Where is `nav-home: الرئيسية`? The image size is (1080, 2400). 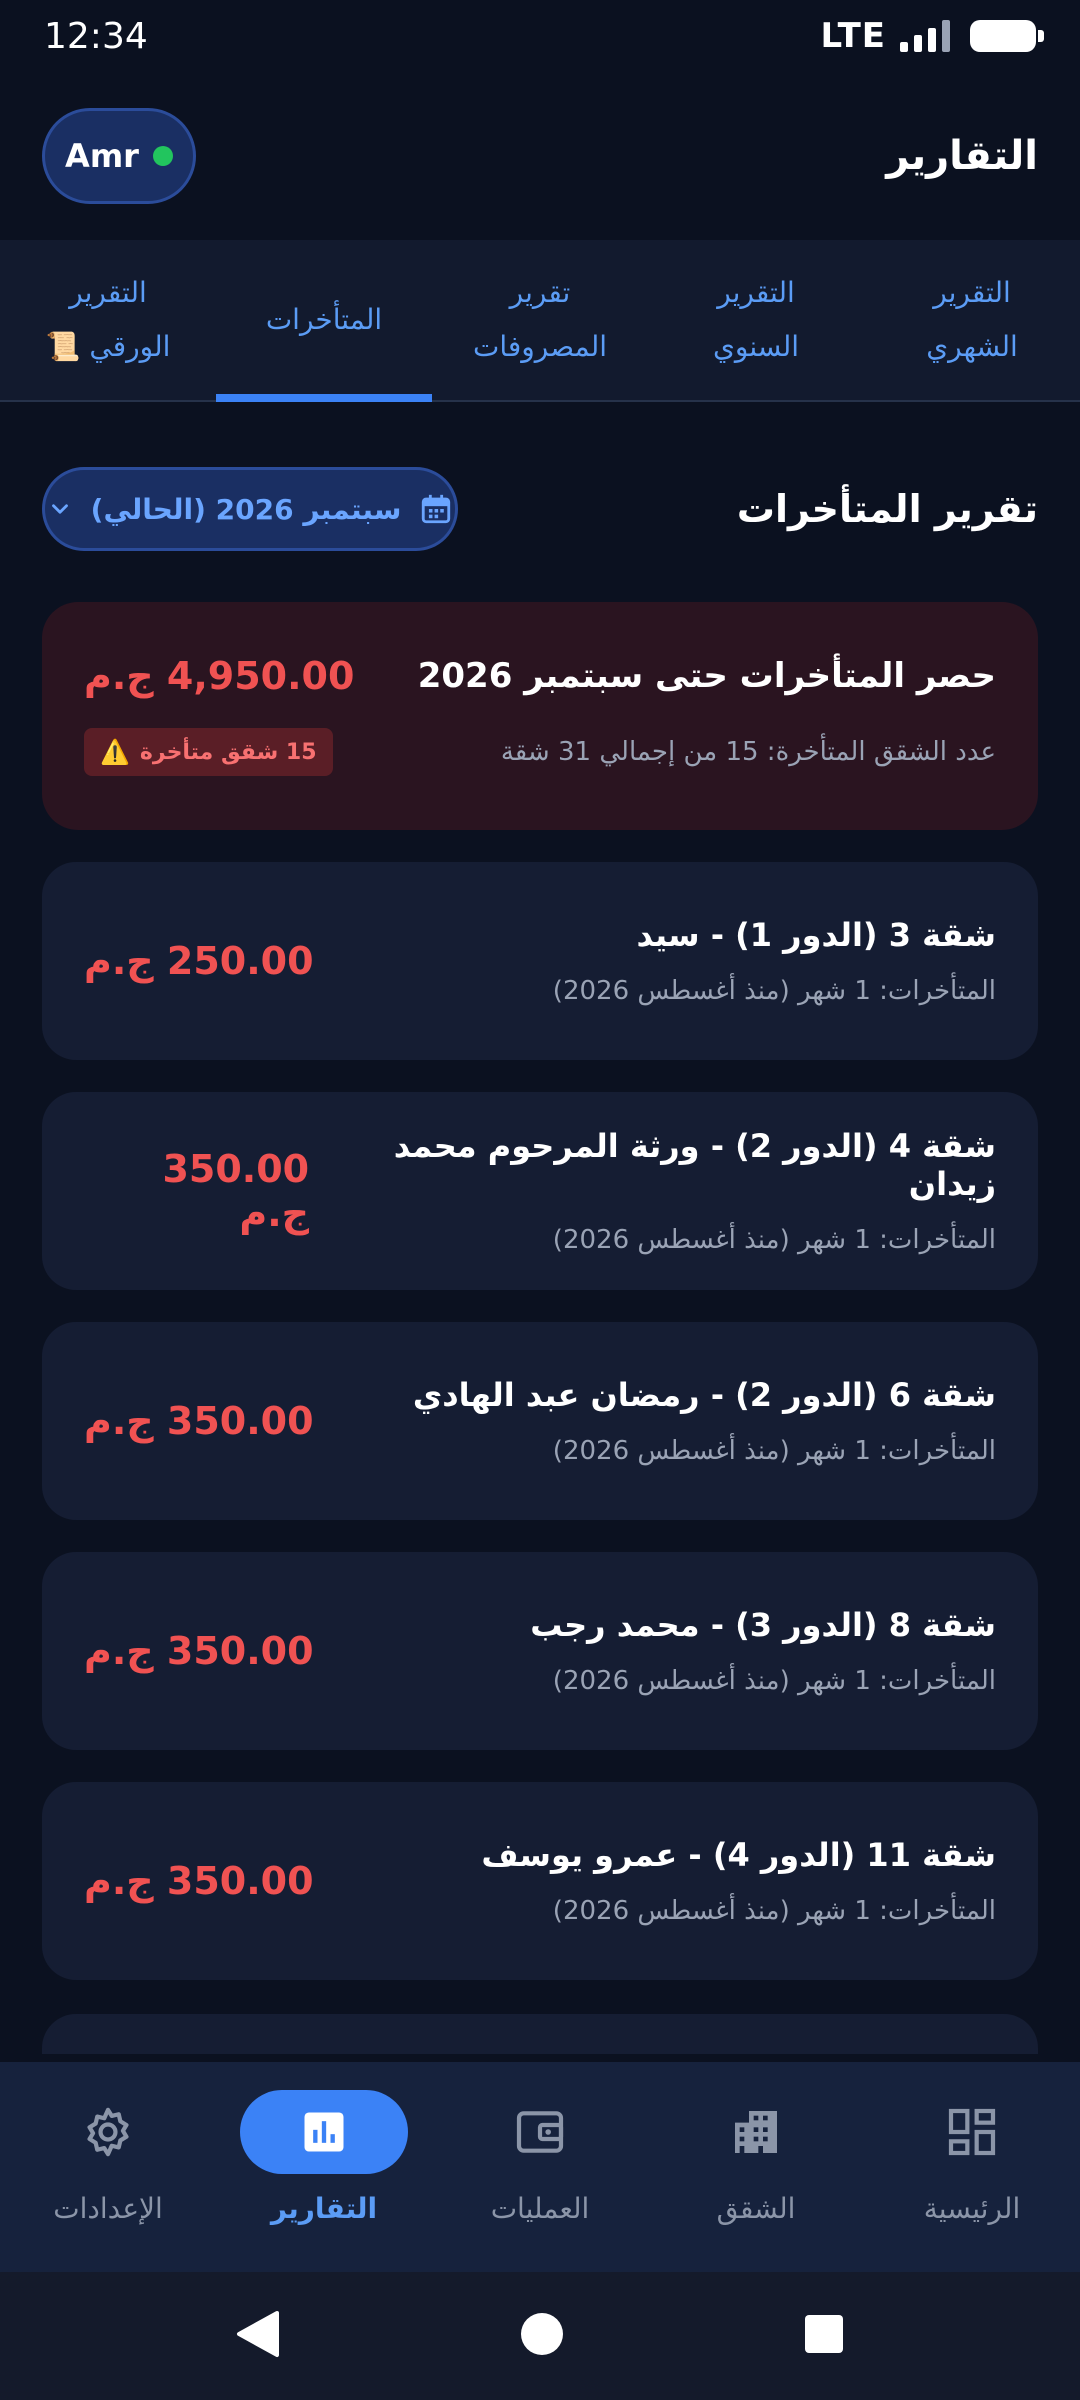 nav-home: الرئيسية is located at coordinates (972, 2167).